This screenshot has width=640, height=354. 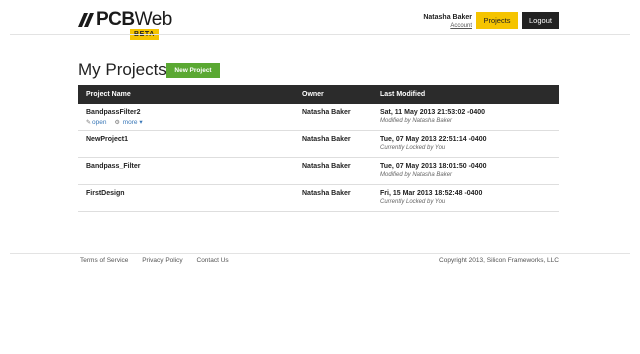 What do you see at coordinates (213, 260) in the screenshot?
I see `contact-us-link: Contact Us` at bounding box center [213, 260].